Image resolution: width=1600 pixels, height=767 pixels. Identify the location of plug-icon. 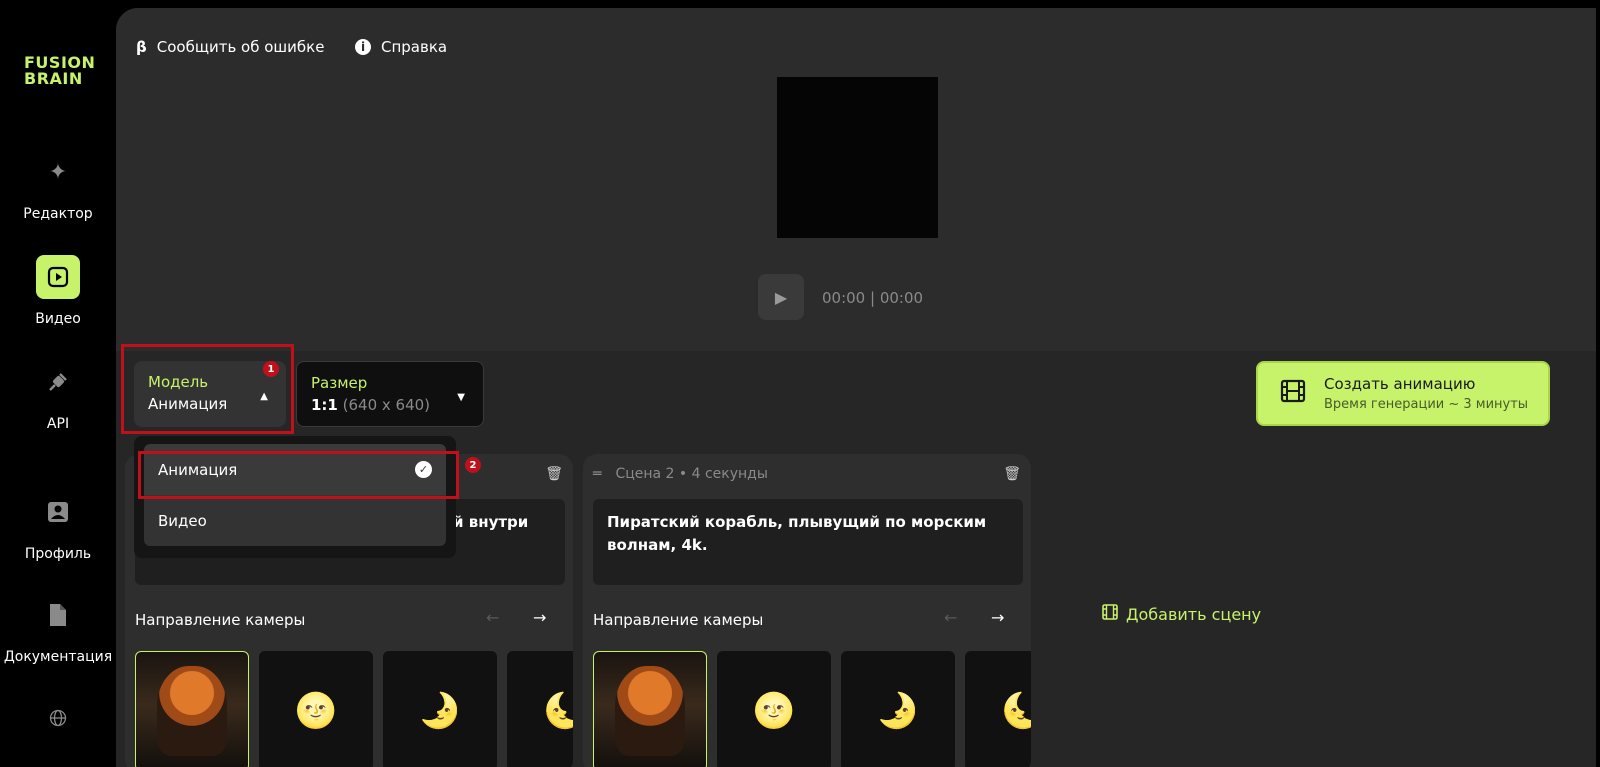
(58, 382).